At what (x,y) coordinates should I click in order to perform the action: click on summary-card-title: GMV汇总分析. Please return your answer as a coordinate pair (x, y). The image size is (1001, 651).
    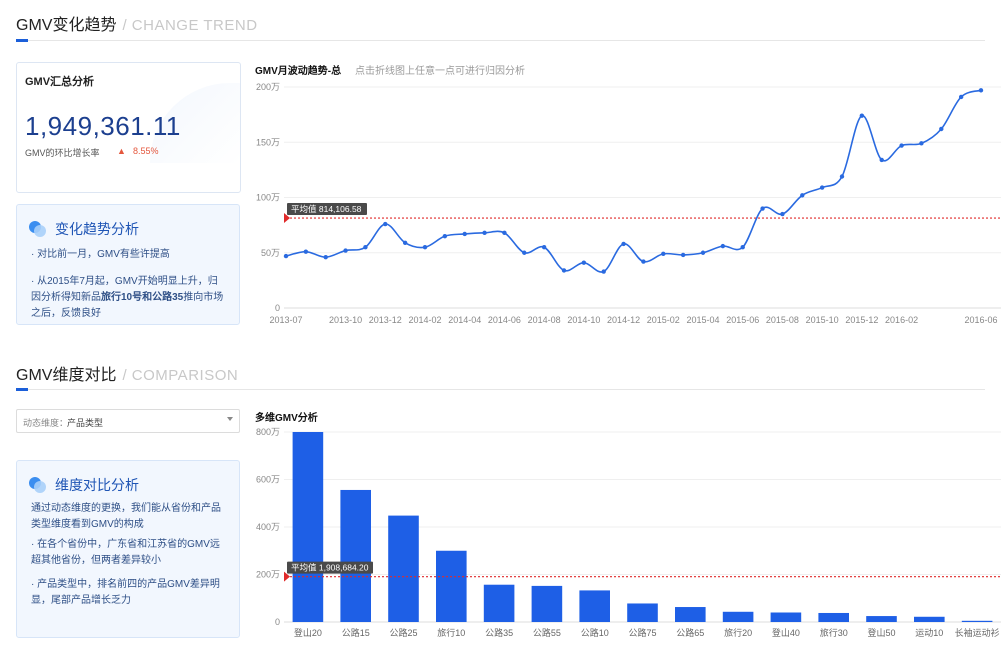
    Looking at the image, I should click on (60, 82).